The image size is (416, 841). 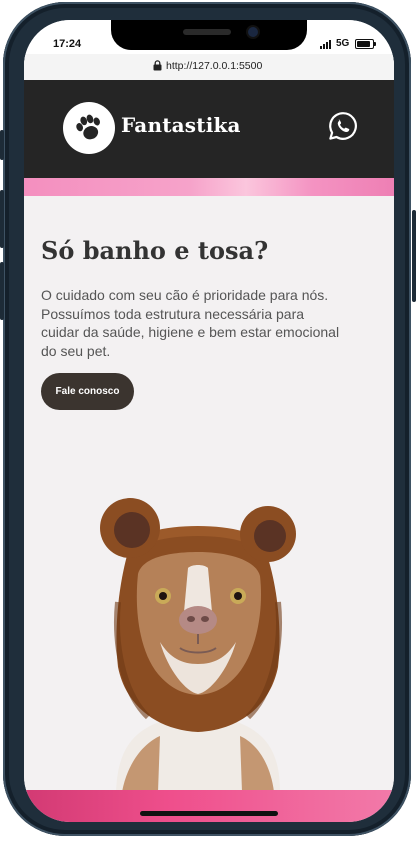 What do you see at coordinates (67, 44) in the screenshot?
I see `status-time: 17:24` at bounding box center [67, 44].